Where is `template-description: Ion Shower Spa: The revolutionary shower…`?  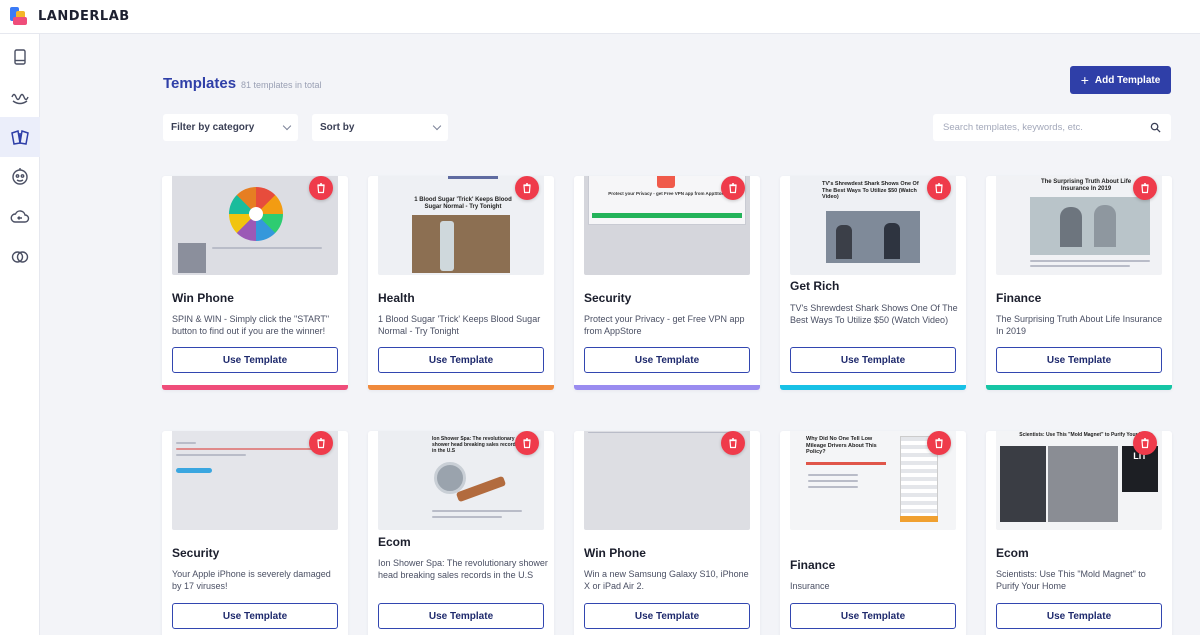 template-description: Ion Shower Spa: The revolutionary shower… is located at coordinates (463, 569).